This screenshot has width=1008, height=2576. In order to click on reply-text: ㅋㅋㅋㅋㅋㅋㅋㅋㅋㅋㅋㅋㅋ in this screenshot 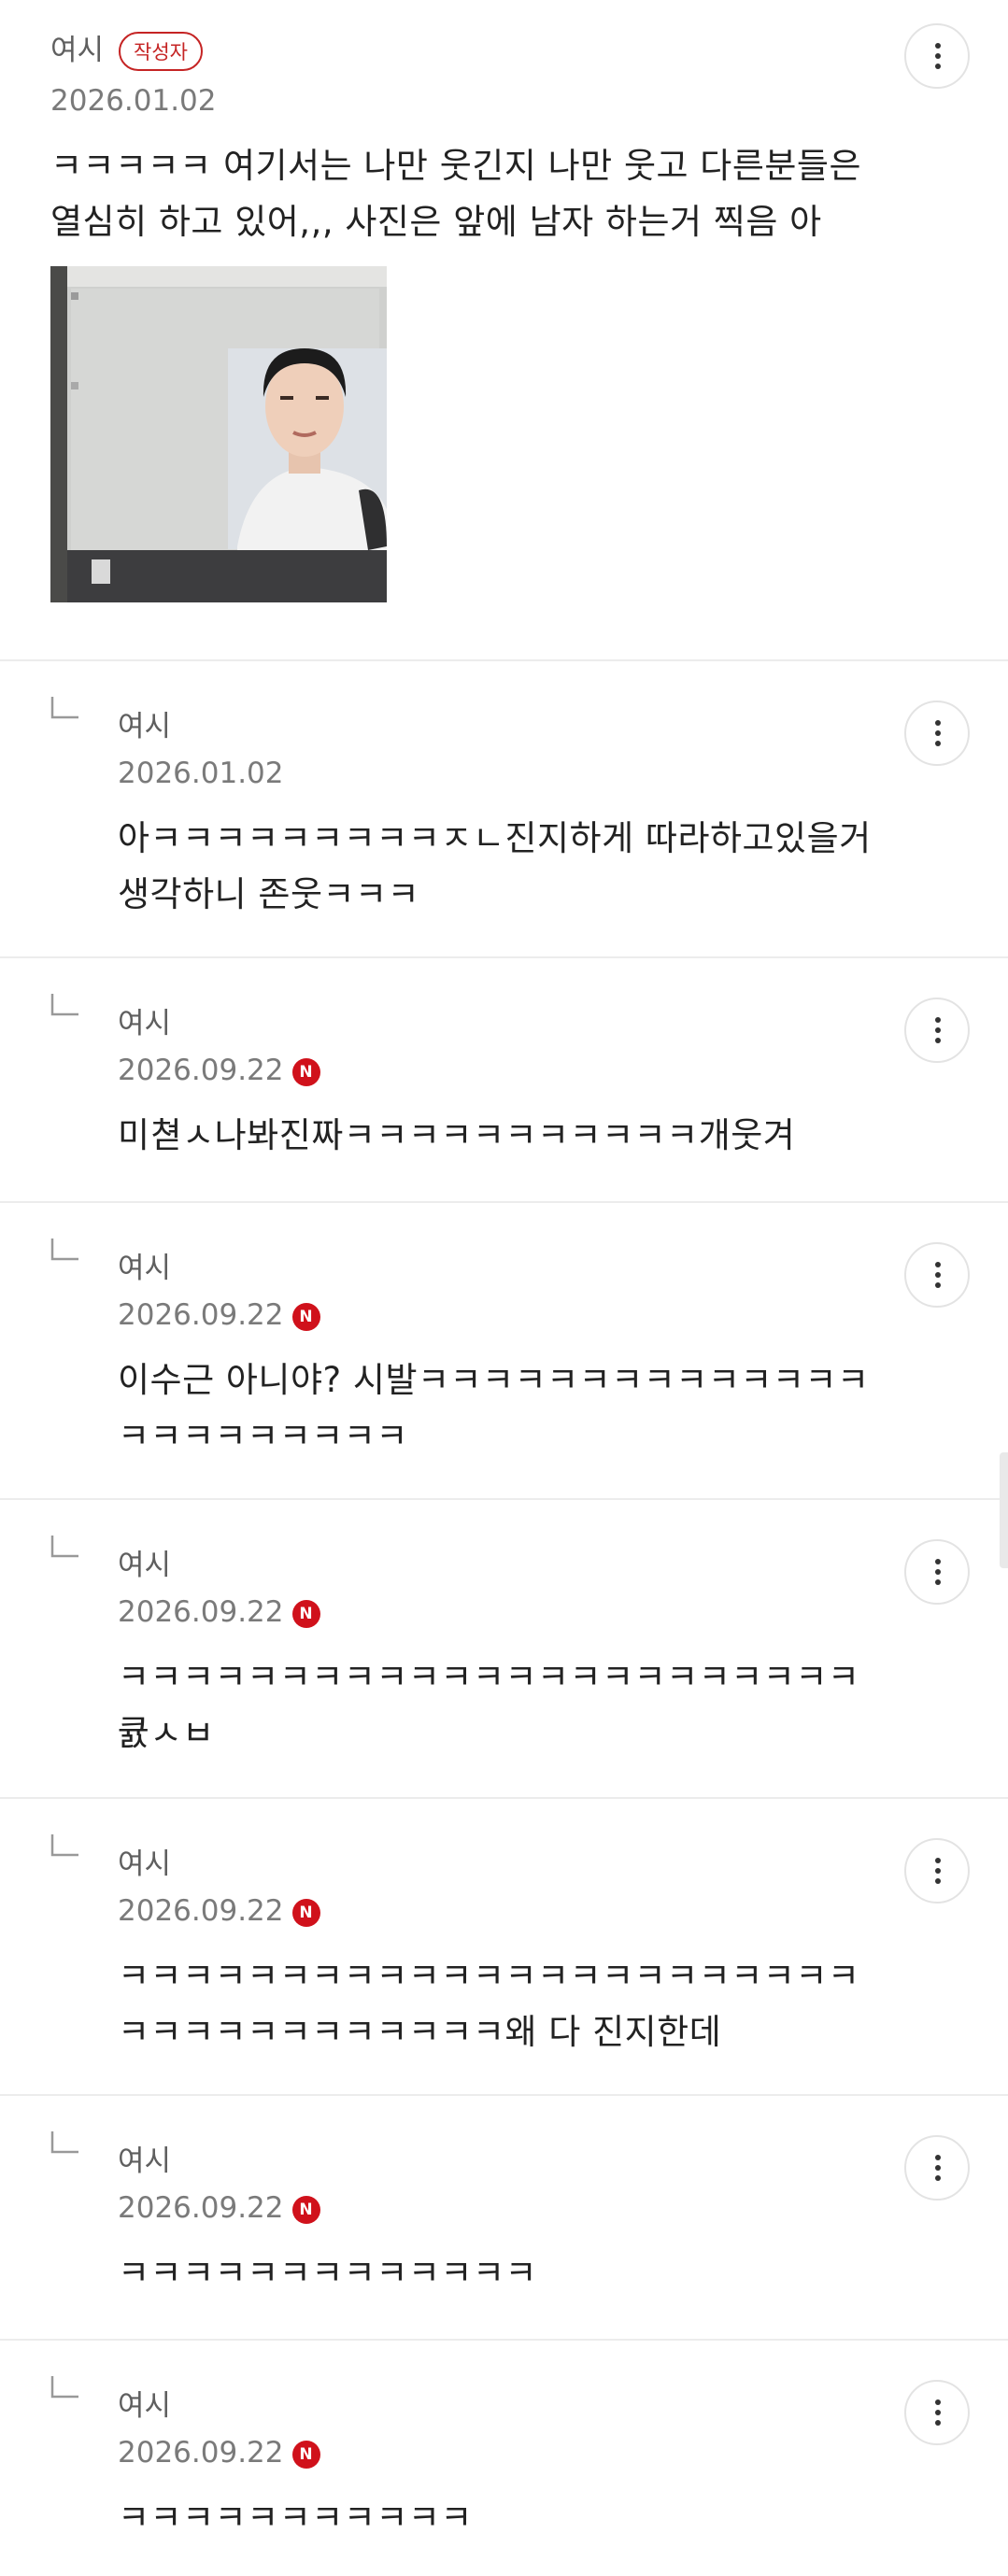, I will do `click(327, 2273)`.